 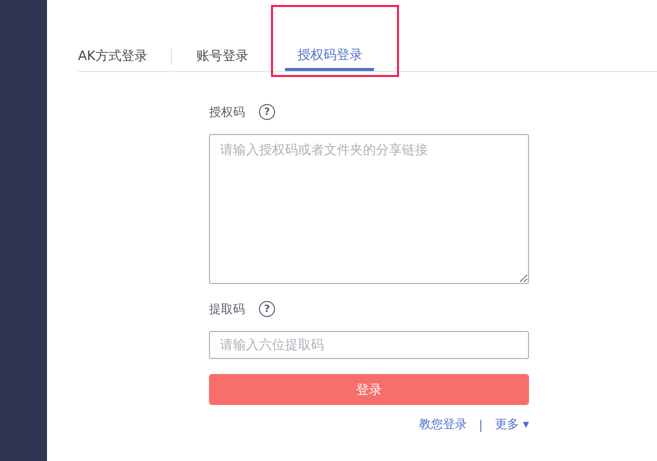 I want to click on tab: 账号登录, so click(x=222, y=57).